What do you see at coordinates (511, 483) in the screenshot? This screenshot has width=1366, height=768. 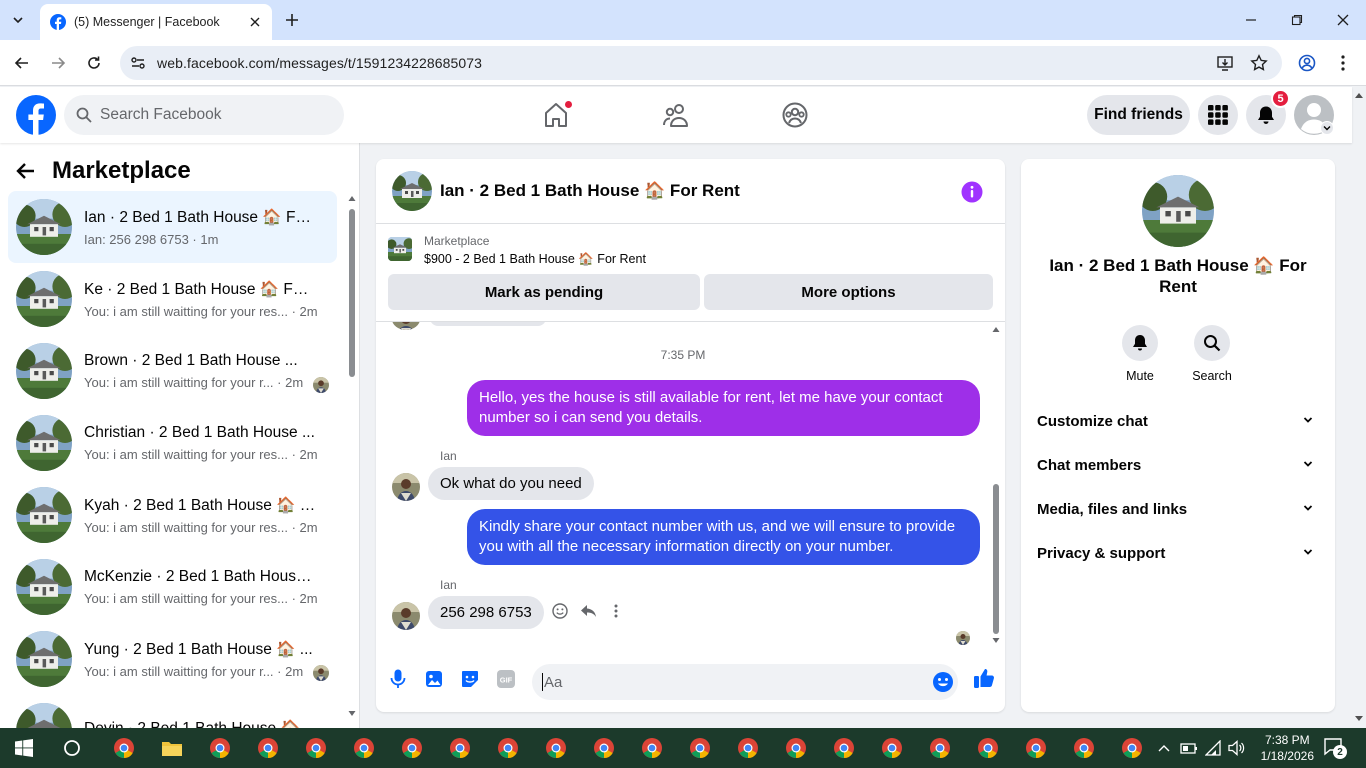 I see `incoming-message: Ok what do you need` at bounding box center [511, 483].